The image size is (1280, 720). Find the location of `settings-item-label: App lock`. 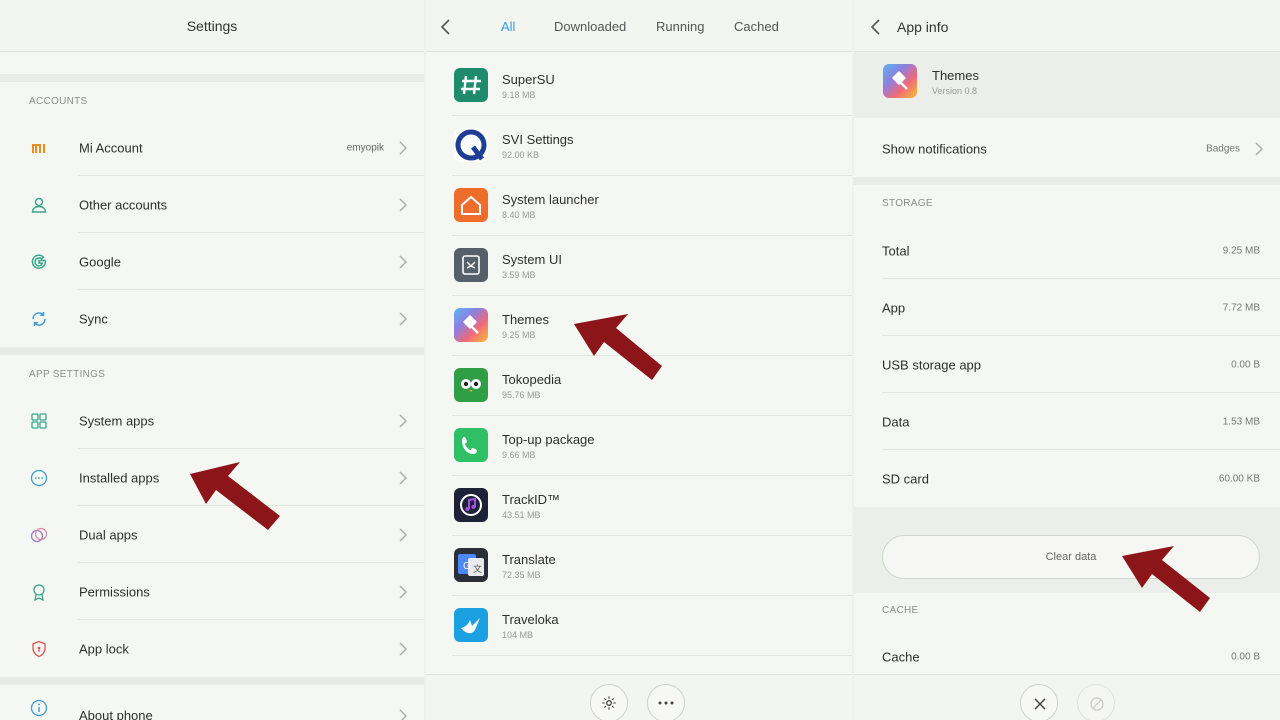

settings-item-label: App lock is located at coordinates (104, 648).